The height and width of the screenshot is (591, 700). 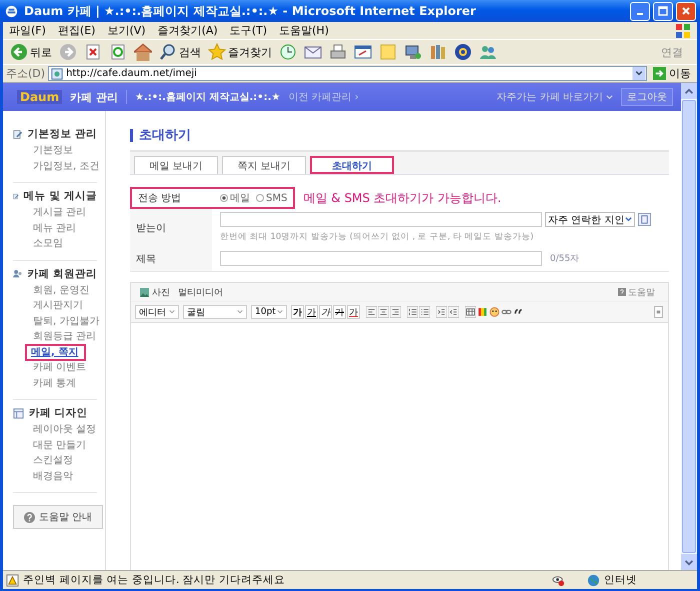 What do you see at coordinates (395, 312) in the screenshot?
I see `align-right-icon` at bounding box center [395, 312].